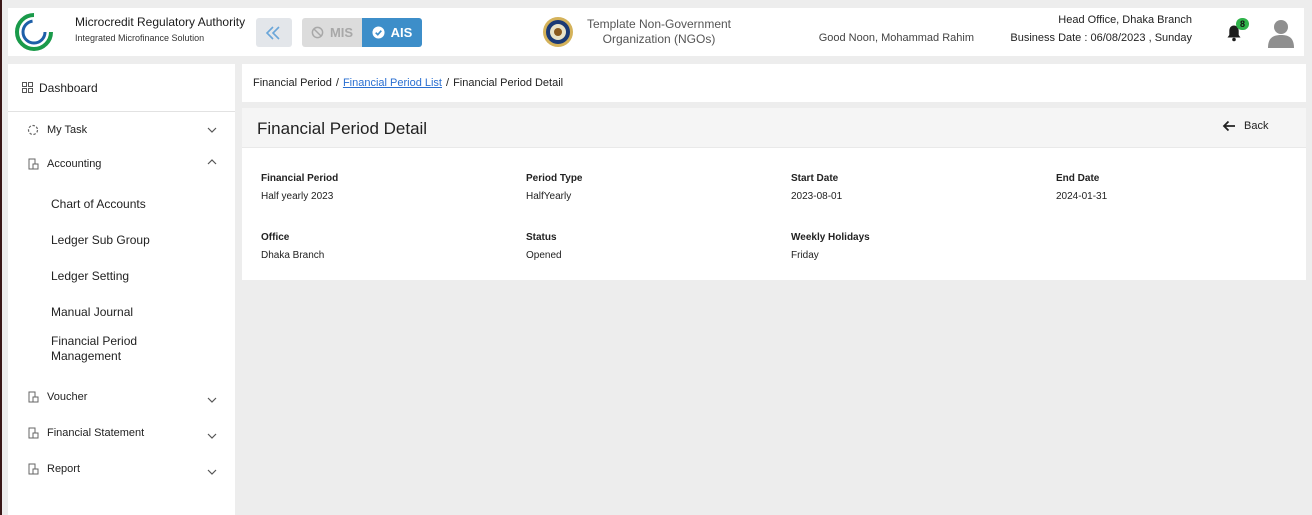  What do you see at coordinates (541, 237) in the screenshot?
I see `field-label-status: Status` at bounding box center [541, 237].